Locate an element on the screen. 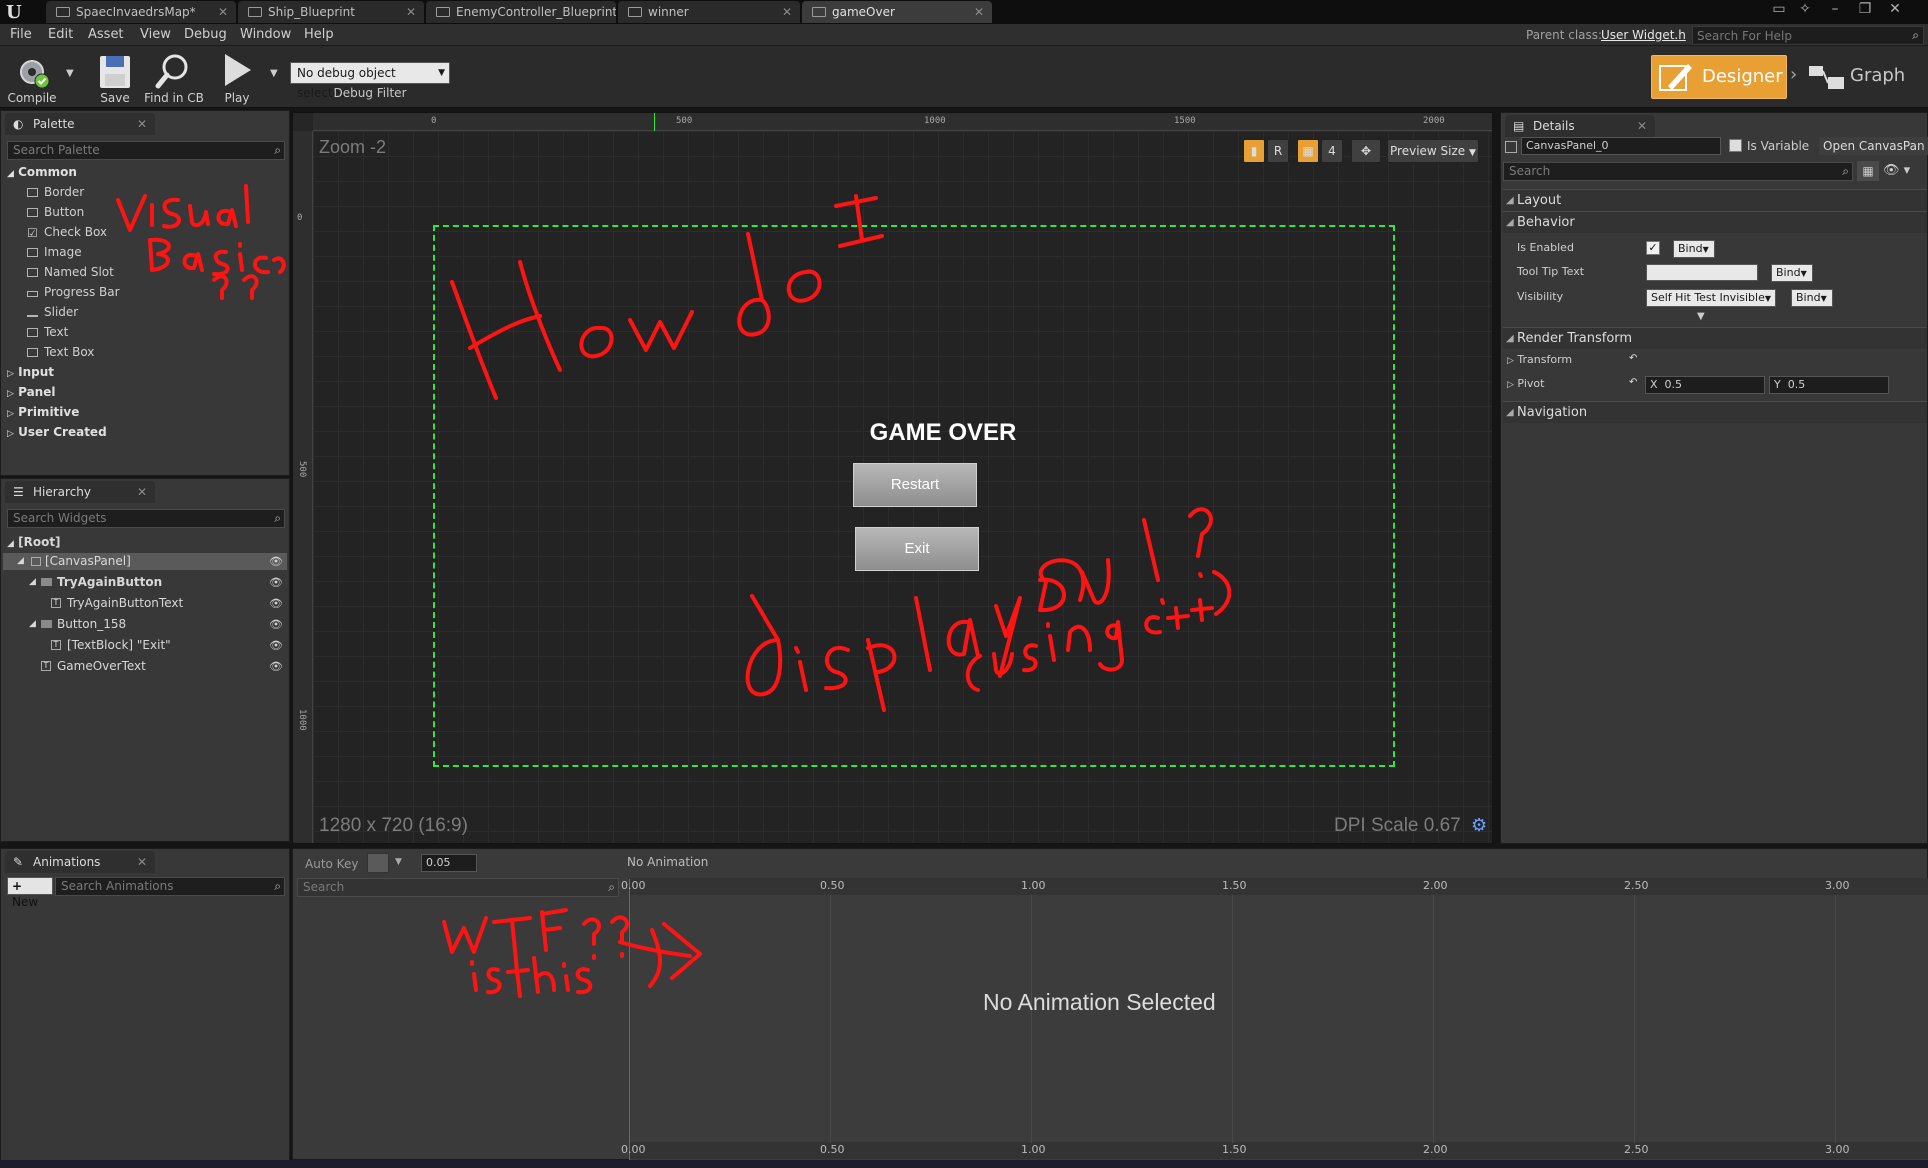 This screenshot has width=1928, height=1168. restart-button: Restart is located at coordinates (915, 485).